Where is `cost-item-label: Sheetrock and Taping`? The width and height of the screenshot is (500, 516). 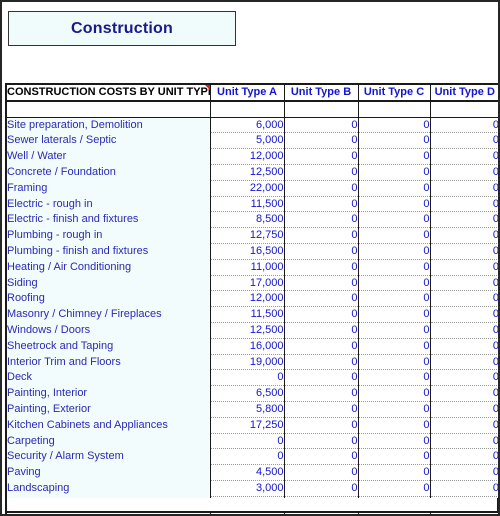 cost-item-label: Sheetrock and Taping is located at coordinates (108, 346).